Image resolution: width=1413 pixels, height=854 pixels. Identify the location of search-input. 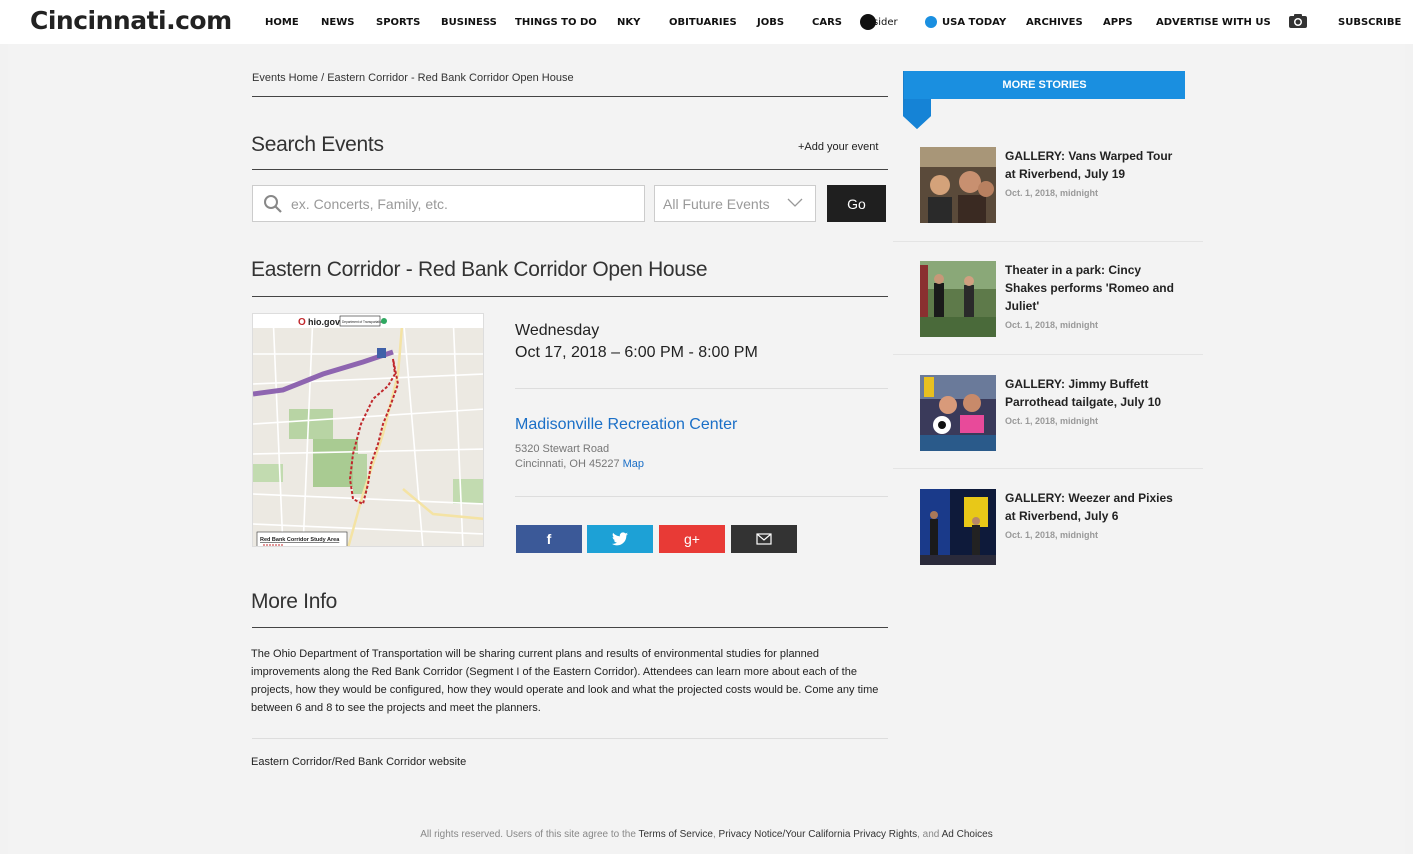
(461, 203).